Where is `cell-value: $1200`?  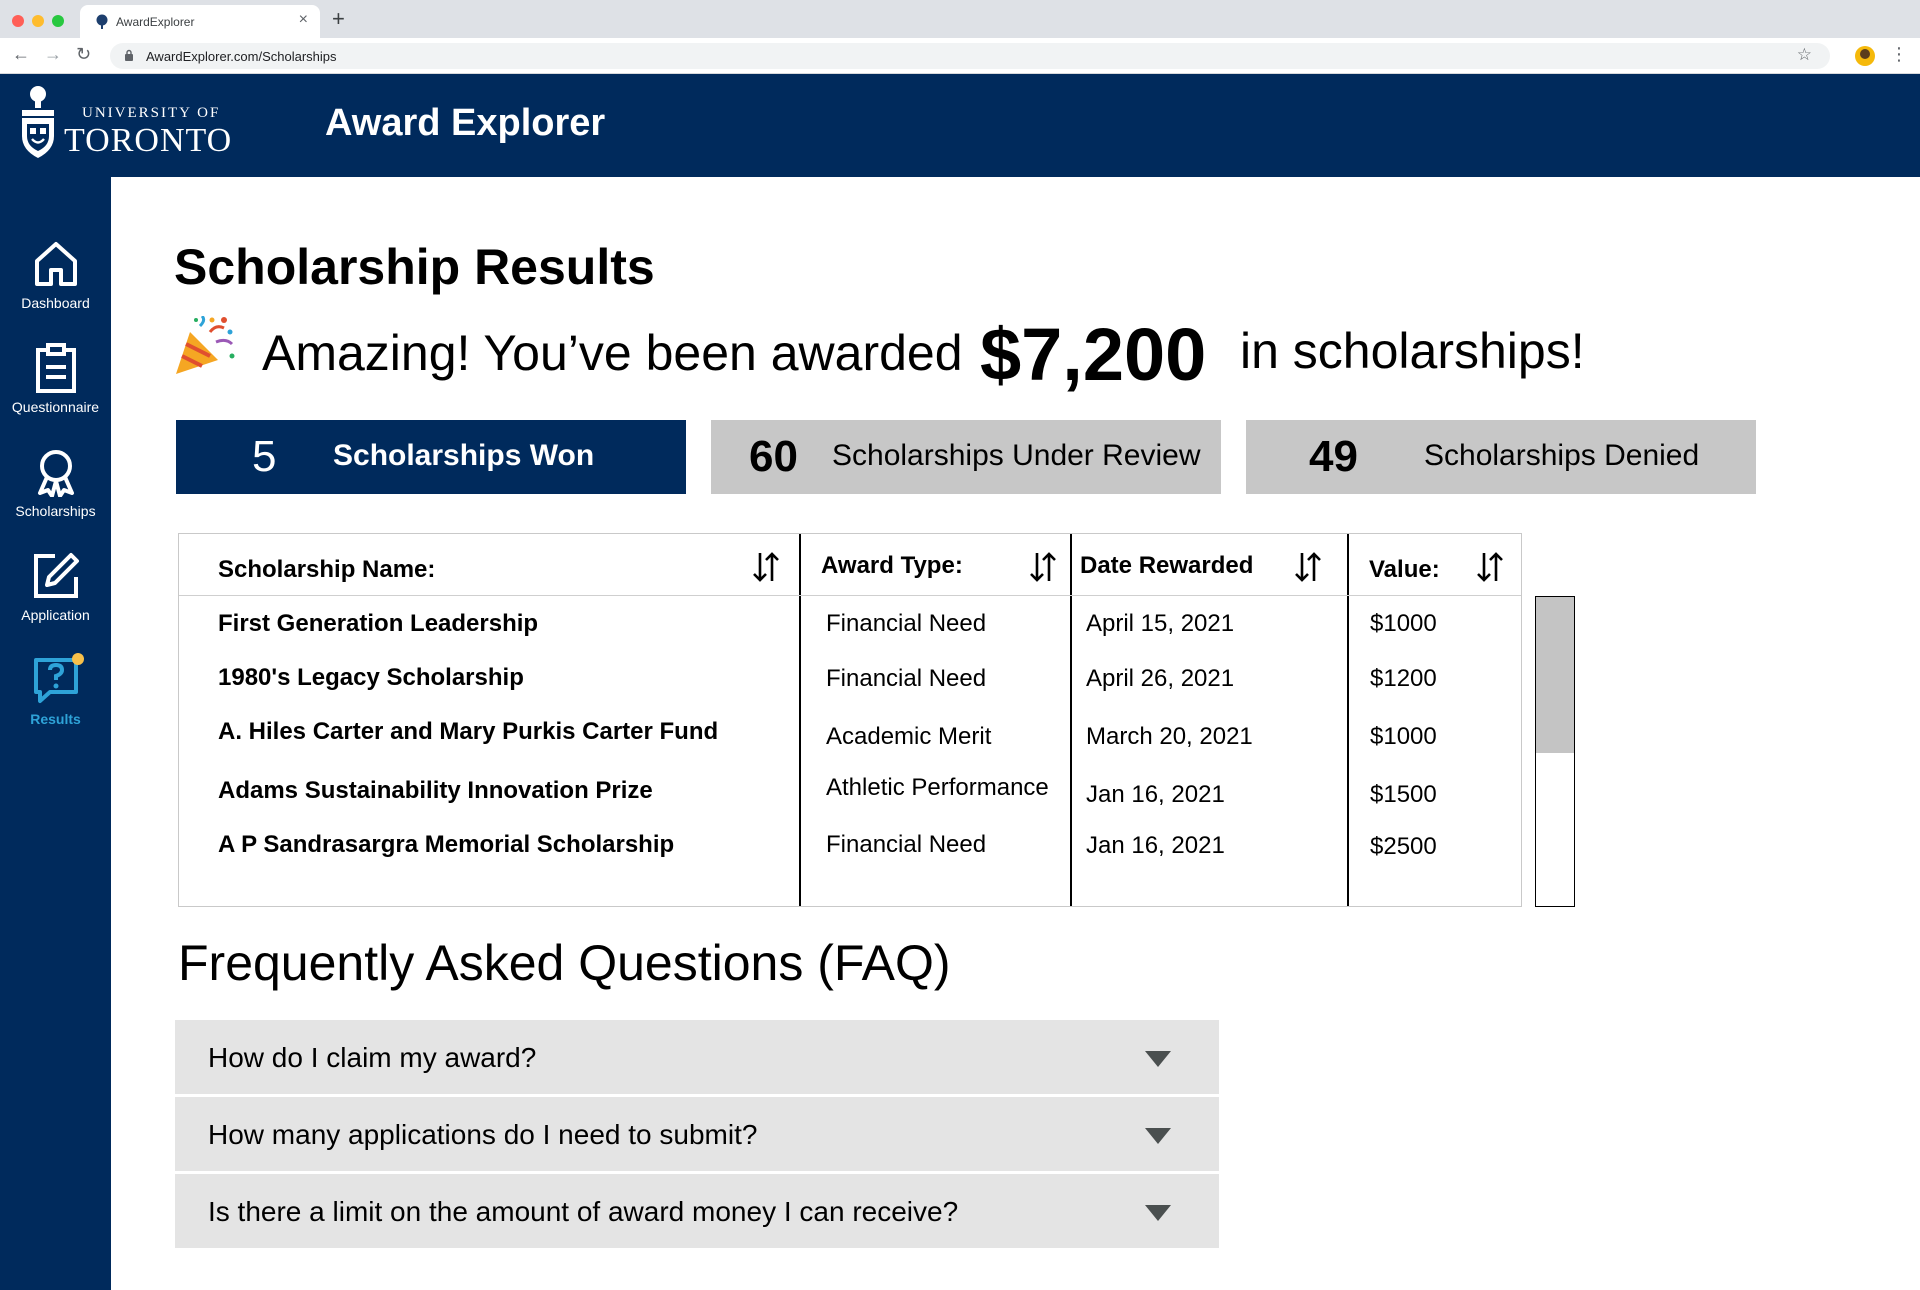
cell-value: $1200 is located at coordinates (1403, 678).